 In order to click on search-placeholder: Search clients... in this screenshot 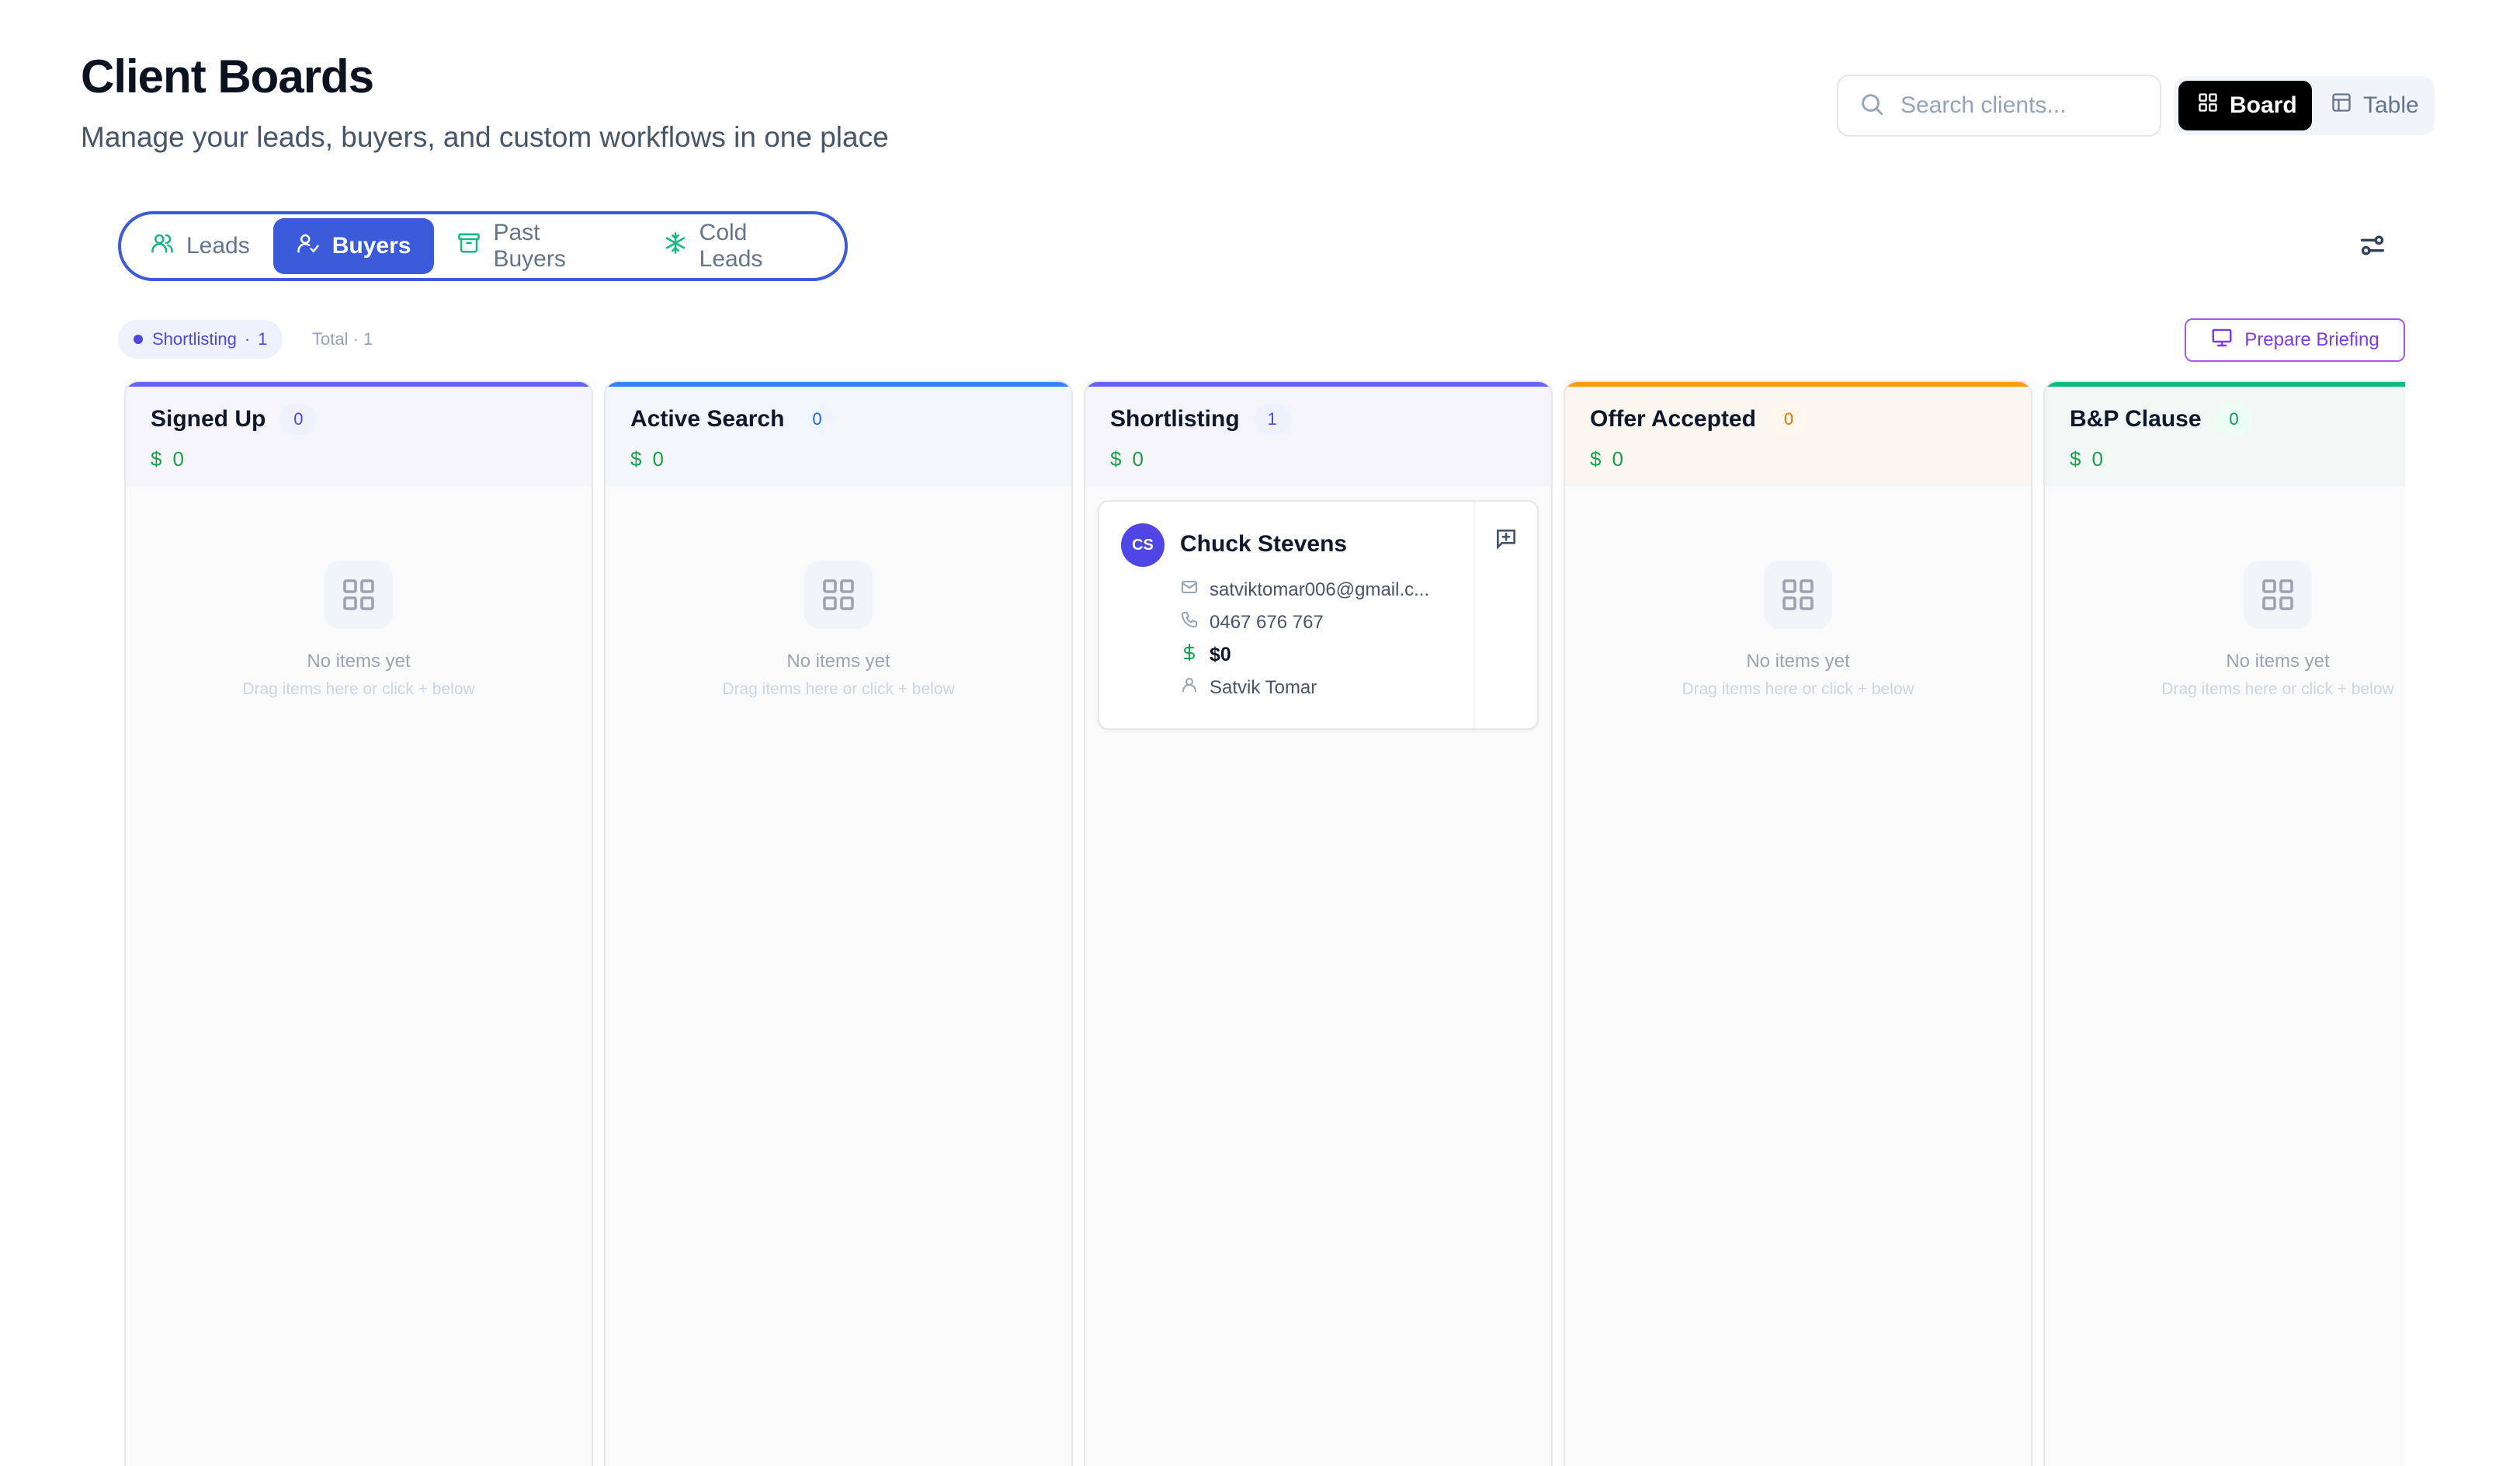, I will do `click(1983, 105)`.